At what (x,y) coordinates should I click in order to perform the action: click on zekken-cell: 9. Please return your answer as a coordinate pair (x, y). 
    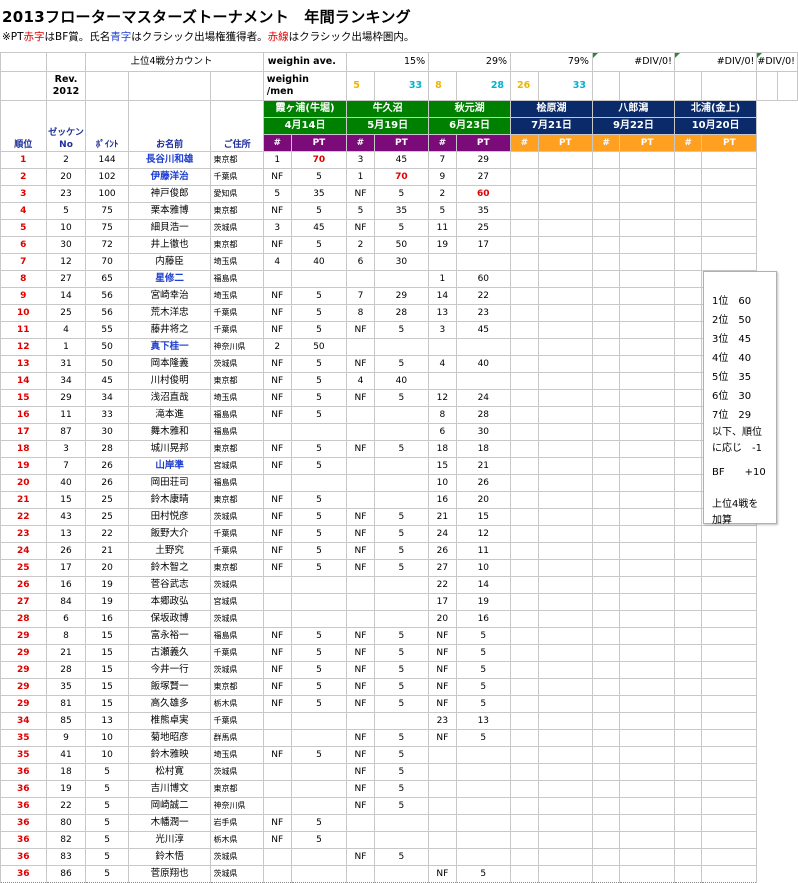
    Looking at the image, I should click on (66, 738).